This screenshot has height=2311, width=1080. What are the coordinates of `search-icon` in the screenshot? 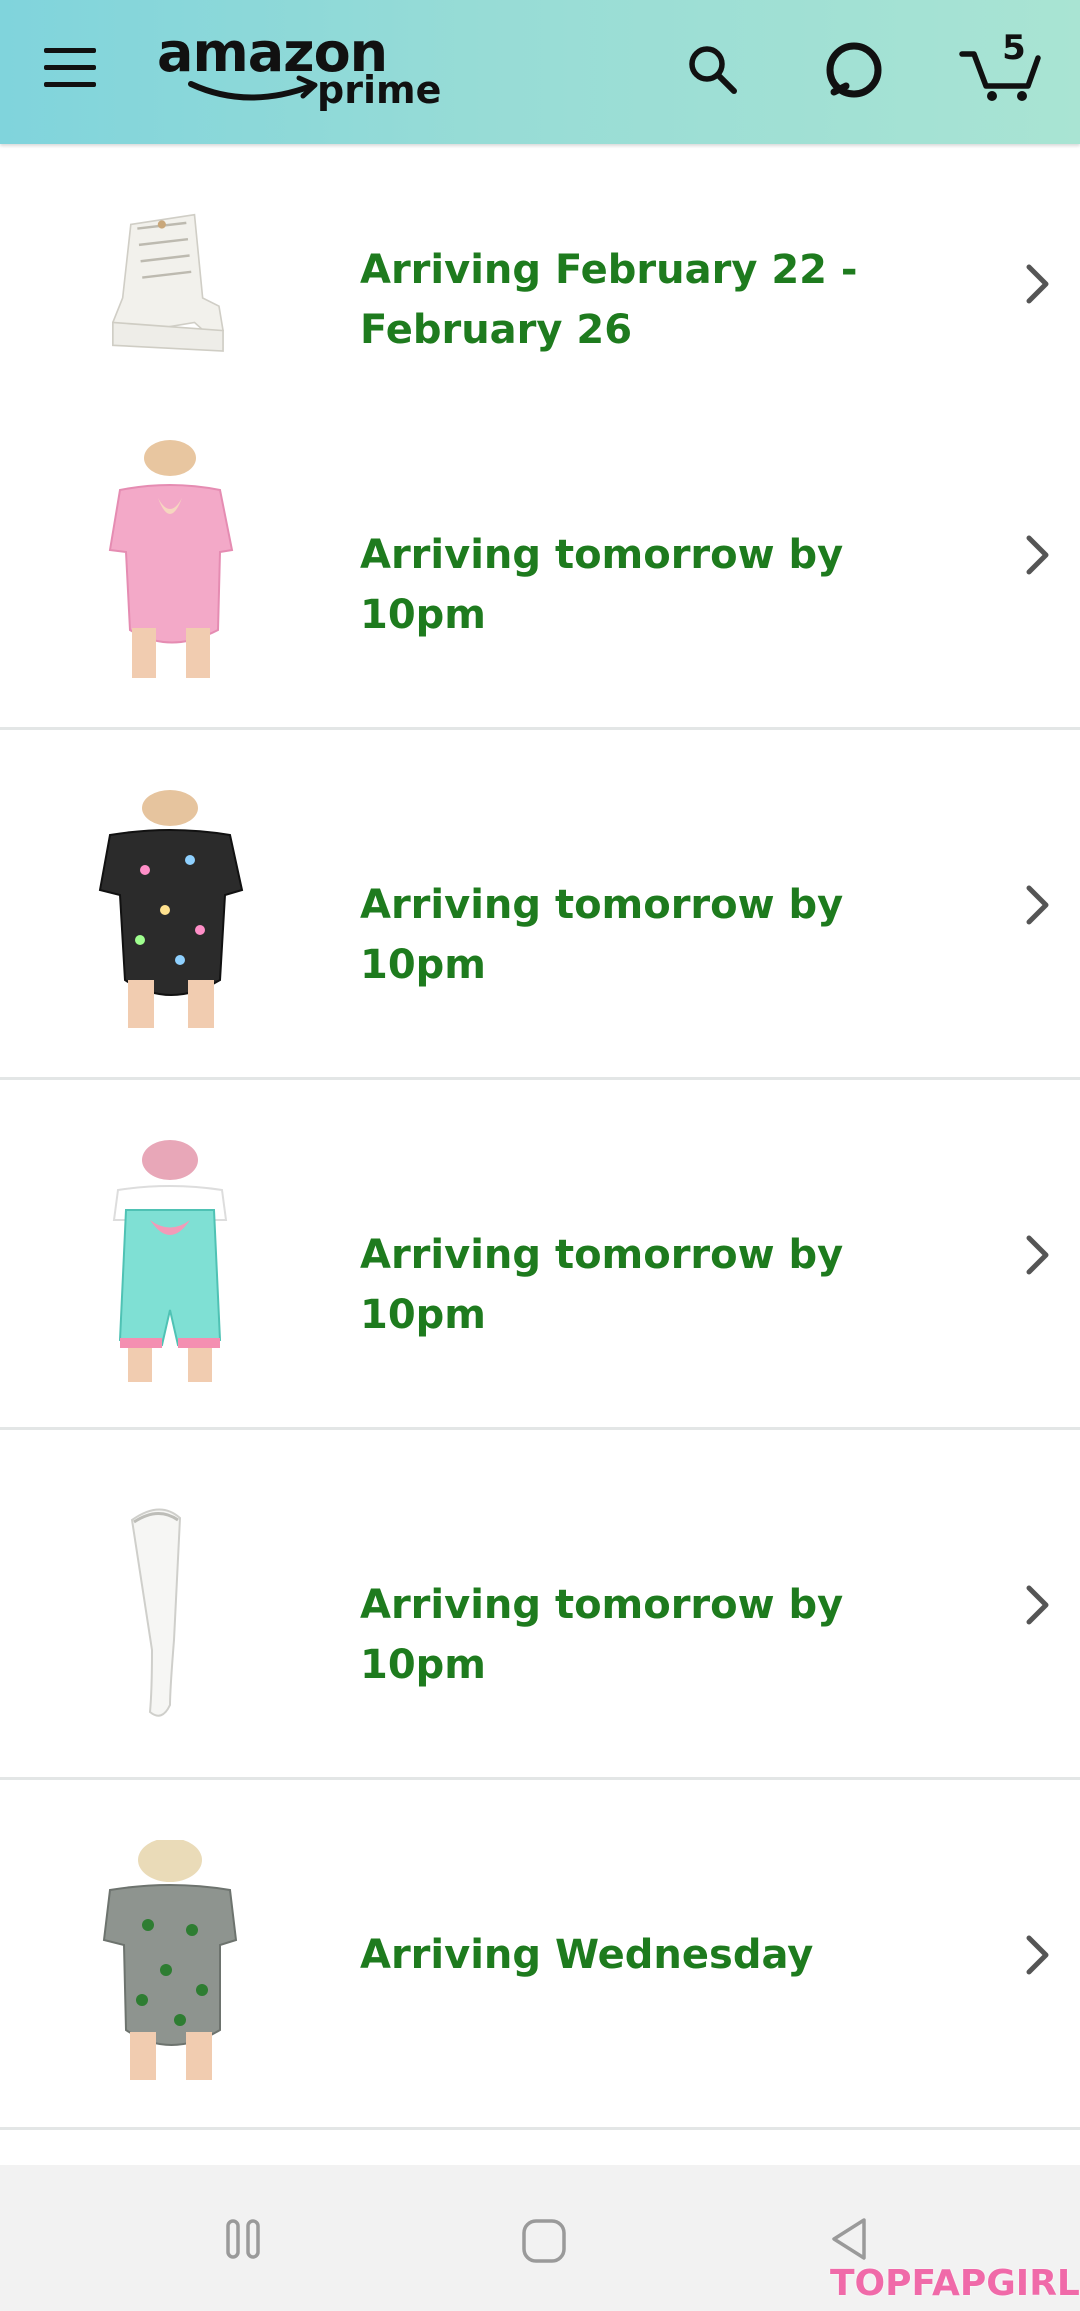 It's located at (712, 69).